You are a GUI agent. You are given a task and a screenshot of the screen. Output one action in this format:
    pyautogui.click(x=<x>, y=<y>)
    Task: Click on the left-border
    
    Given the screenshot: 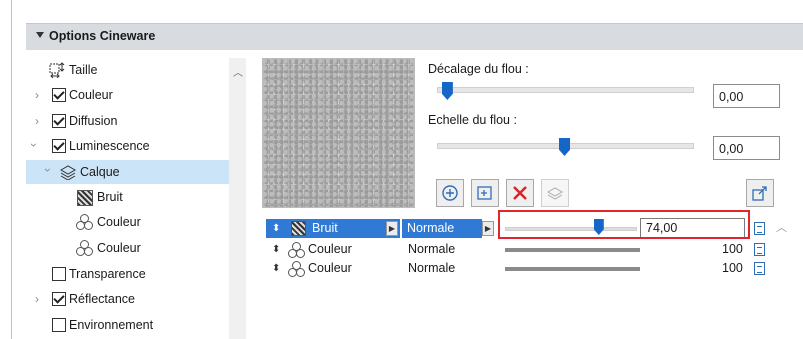 What is the action you would take?
    pyautogui.click(x=11, y=169)
    